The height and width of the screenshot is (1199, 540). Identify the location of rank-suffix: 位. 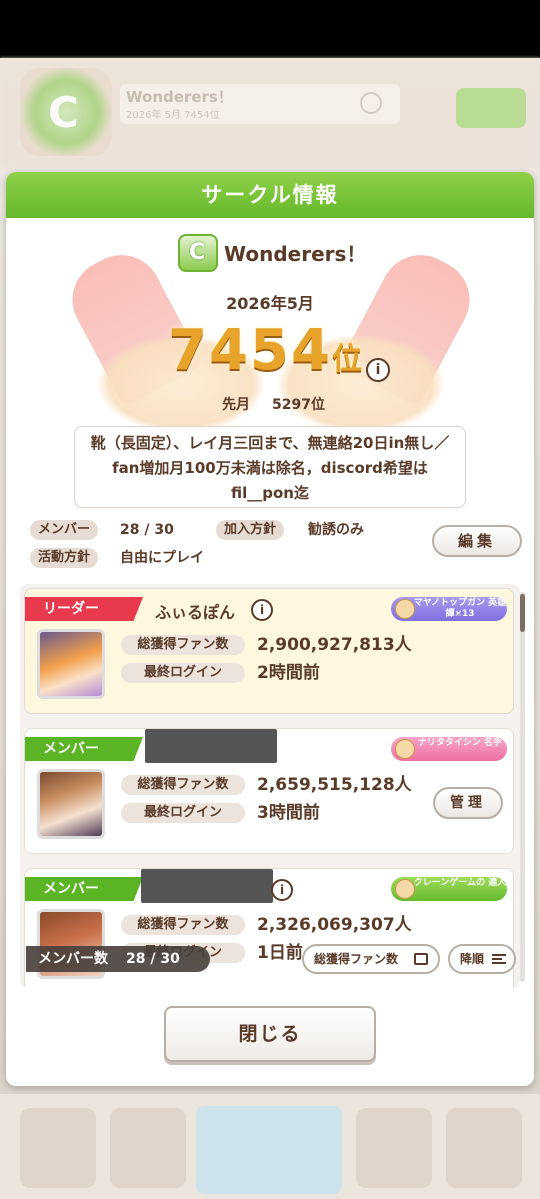
(347, 359).